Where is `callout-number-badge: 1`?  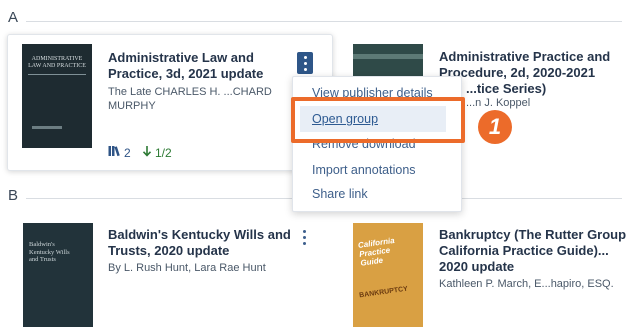 callout-number-badge: 1 is located at coordinates (495, 127).